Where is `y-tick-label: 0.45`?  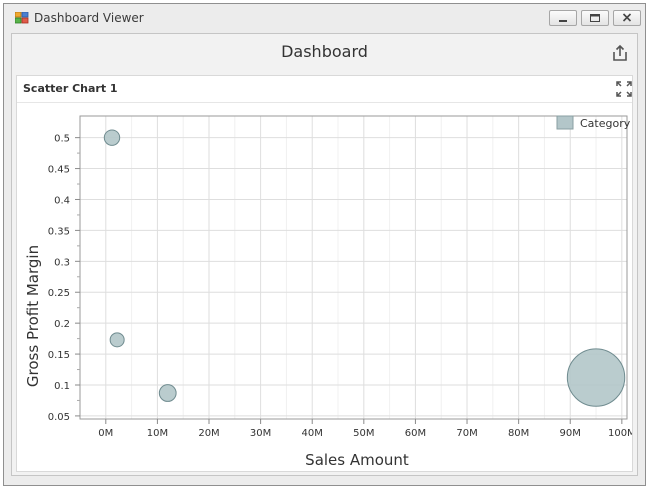 y-tick-label: 0.45 is located at coordinates (59, 170).